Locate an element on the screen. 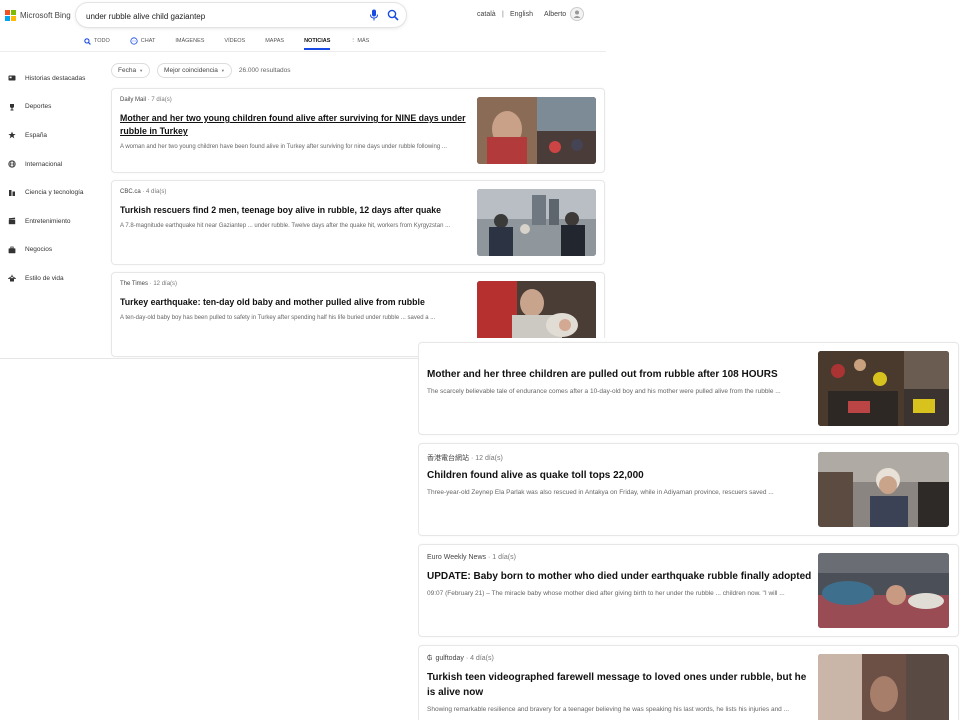 The height and width of the screenshot is (720, 960). tab-chat: CHAT is located at coordinates (143, 41).